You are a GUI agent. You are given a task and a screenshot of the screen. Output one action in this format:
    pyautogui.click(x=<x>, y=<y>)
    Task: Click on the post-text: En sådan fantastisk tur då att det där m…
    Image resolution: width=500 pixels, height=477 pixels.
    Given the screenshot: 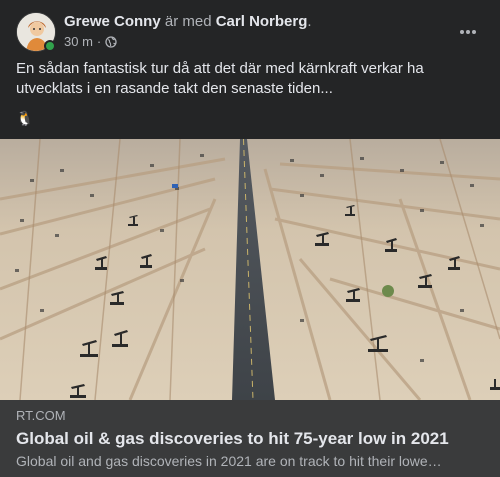 What is the action you would take?
    pyautogui.click(x=220, y=78)
    